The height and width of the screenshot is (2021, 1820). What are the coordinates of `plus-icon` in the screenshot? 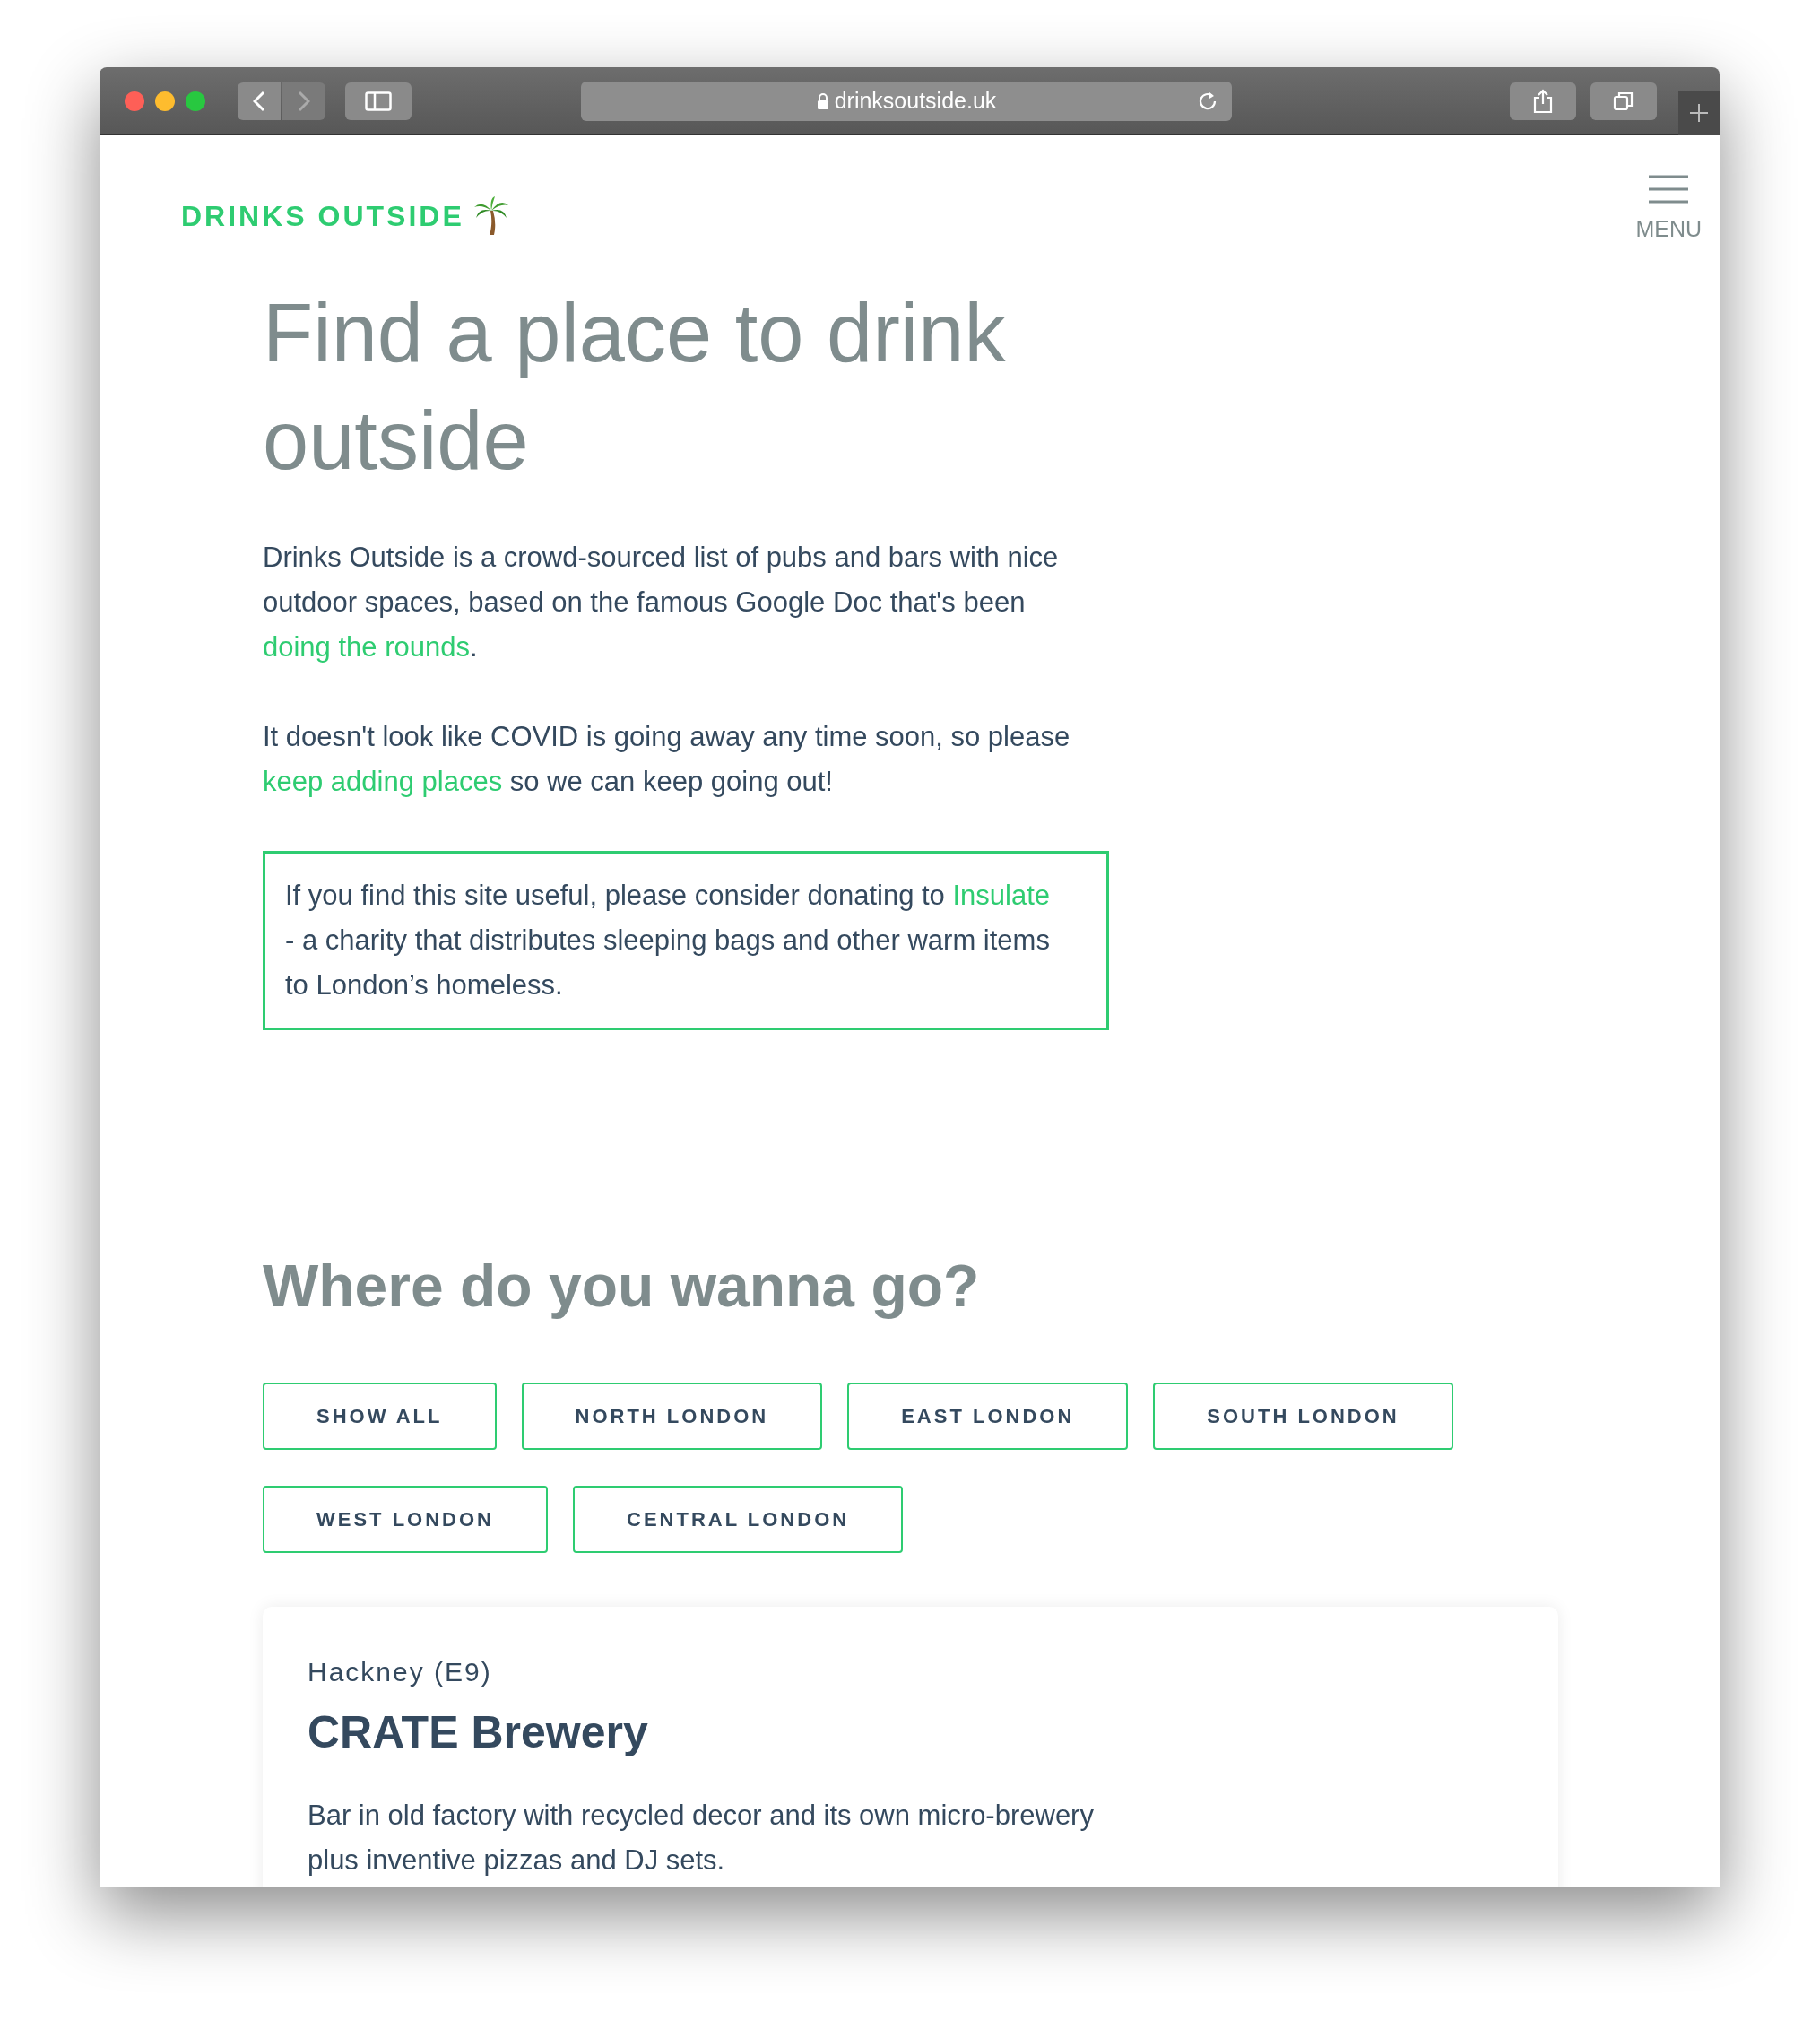 It's located at (1699, 112).